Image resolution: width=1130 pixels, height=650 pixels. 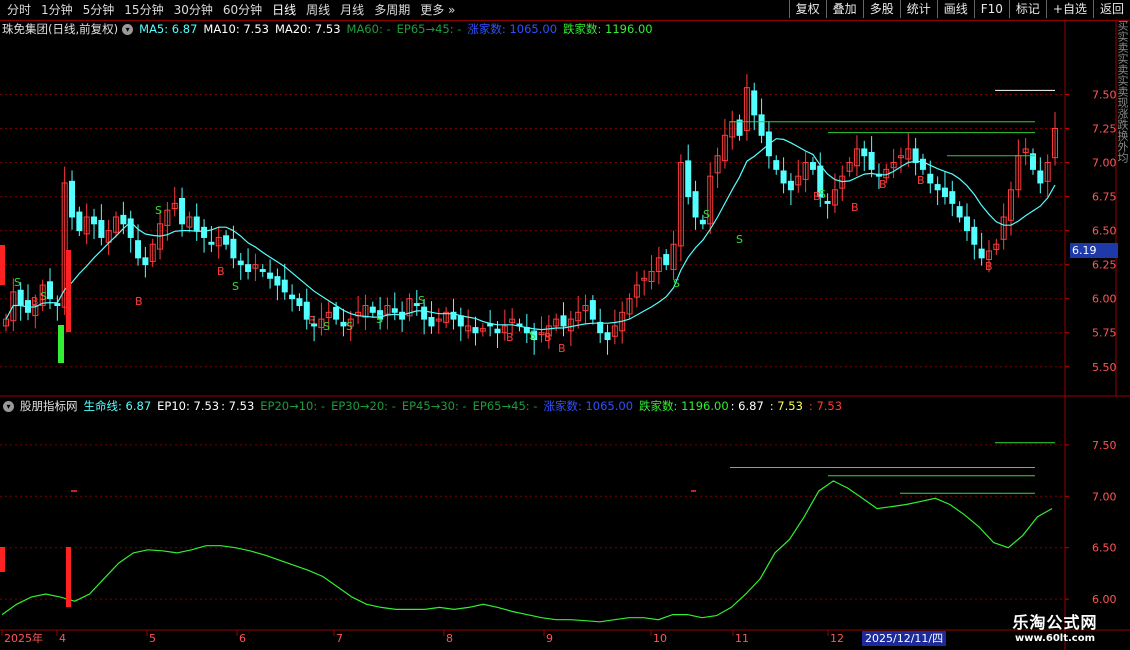 I want to click on period-tab: 分时, so click(x=19, y=10).